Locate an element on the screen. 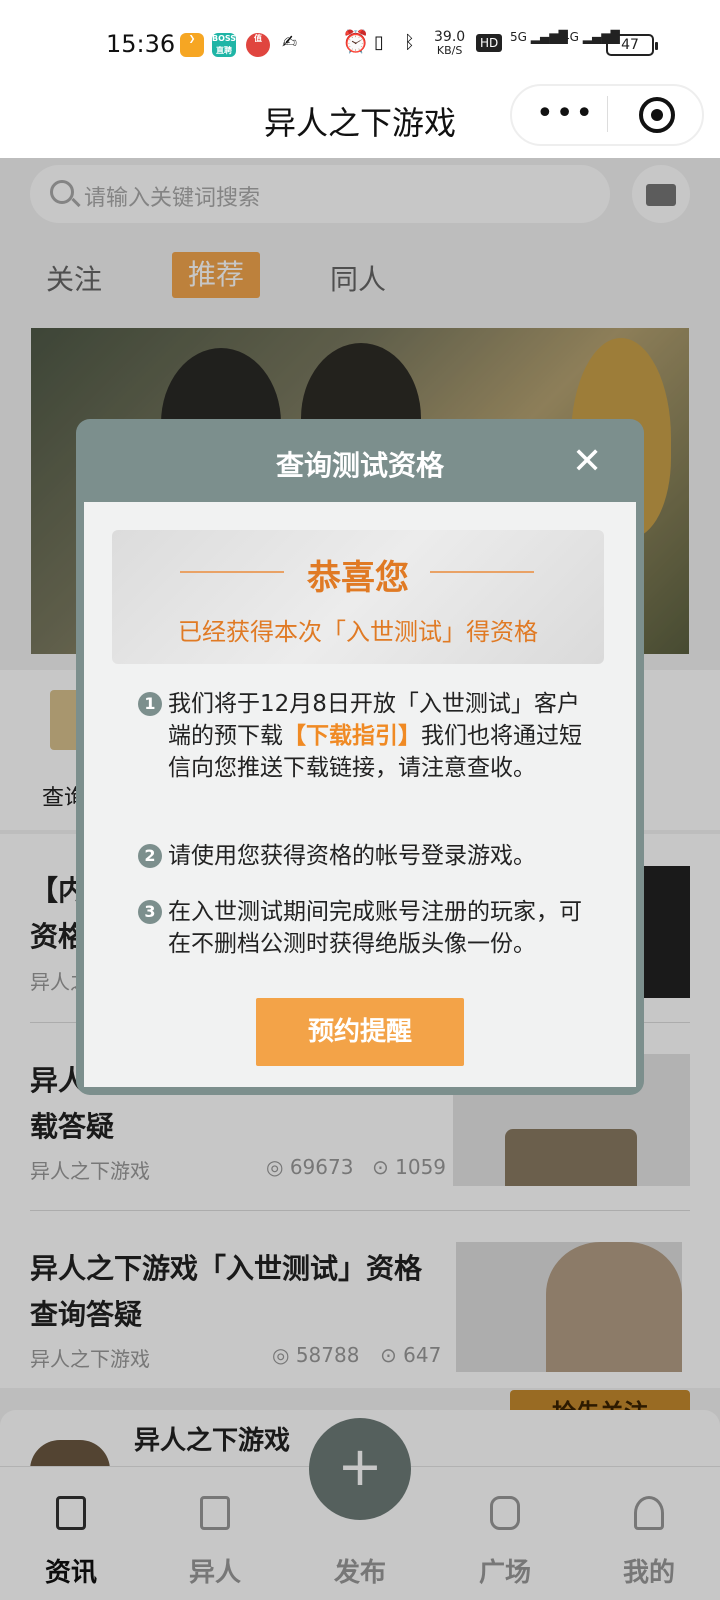 The height and width of the screenshot is (1600, 720). data-speed-value: 39.0 is located at coordinates (450, 37).